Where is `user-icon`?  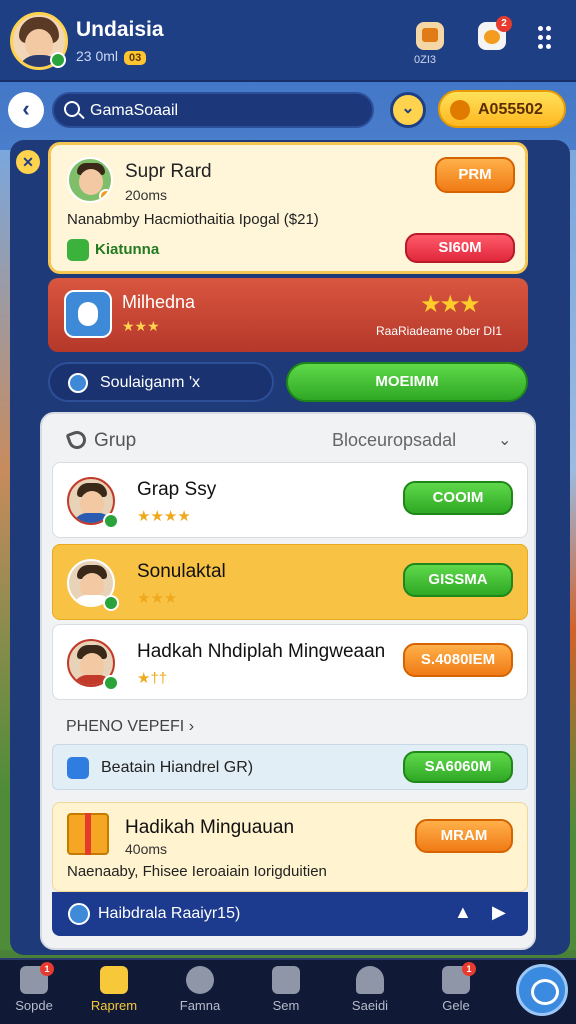 user-icon is located at coordinates (370, 980).